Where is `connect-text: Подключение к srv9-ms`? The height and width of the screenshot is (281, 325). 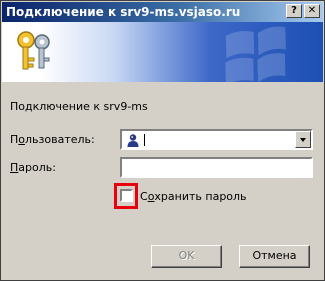 connect-text: Подключение к srv9-ms is located at coordinates (79, 106).